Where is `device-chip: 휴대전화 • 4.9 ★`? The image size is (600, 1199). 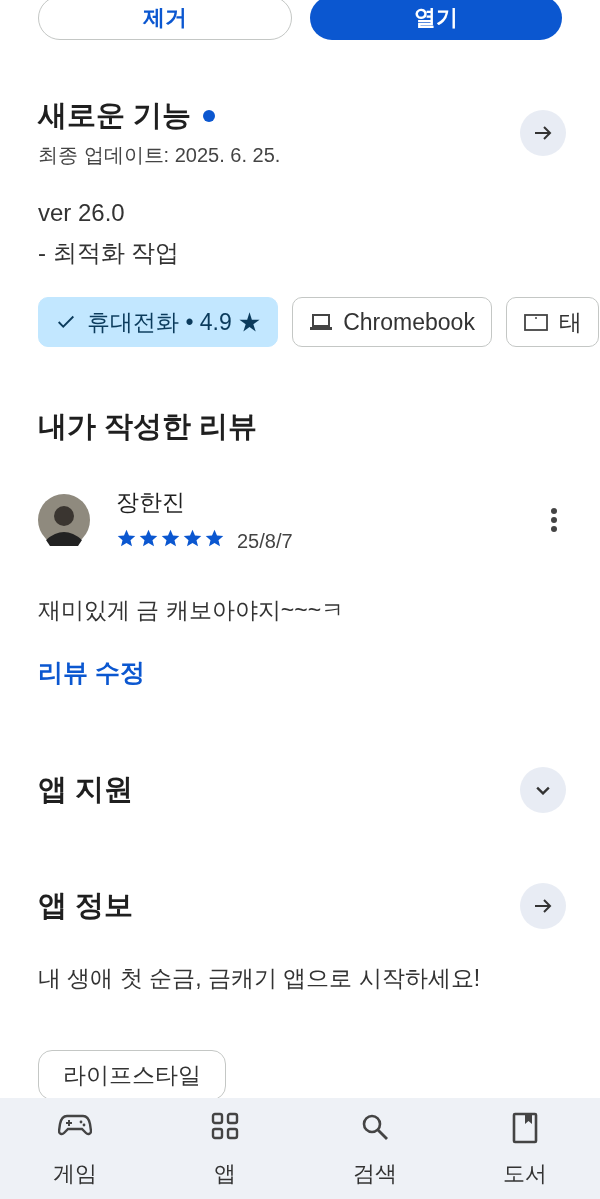
device-chip: 휴대전화 • 4.9 ★ is located at coordinates (158, 322).